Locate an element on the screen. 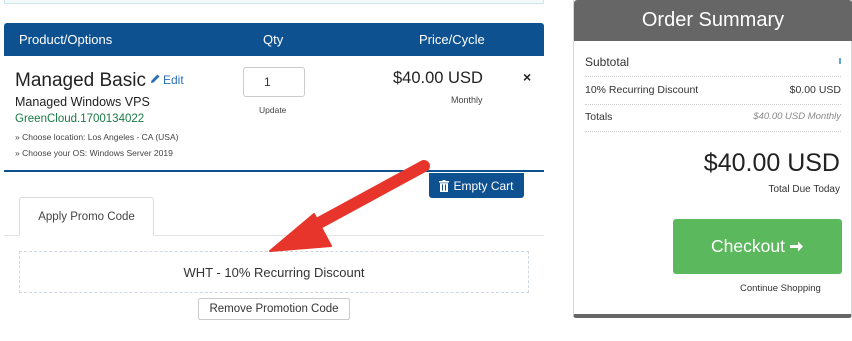 Image resolution: width=852 pixels, height=341 pixels. tab-apply-promo-code: Apply Promo Code is located at coordinates (86, 216).